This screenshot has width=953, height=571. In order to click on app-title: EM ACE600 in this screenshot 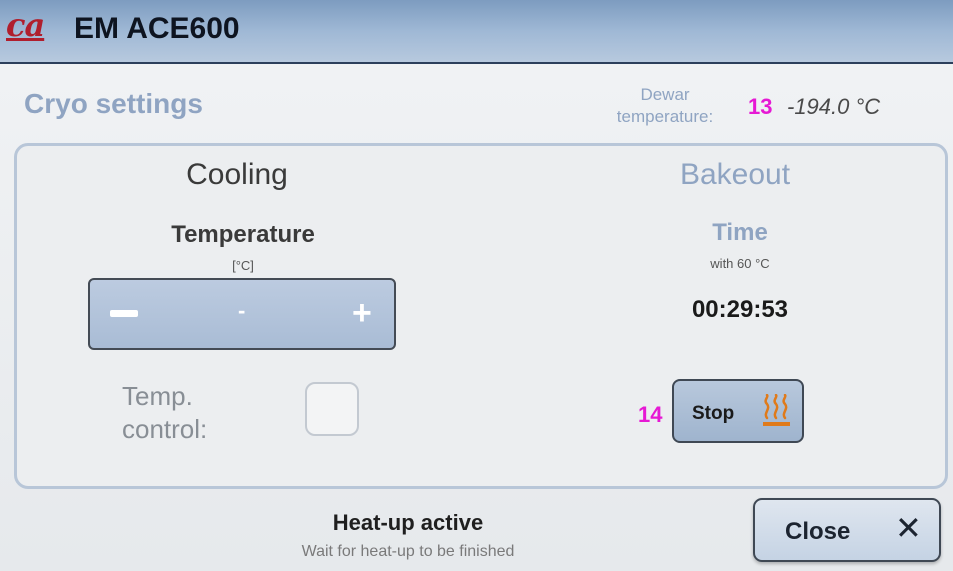, I will do `click(157, 28)`.